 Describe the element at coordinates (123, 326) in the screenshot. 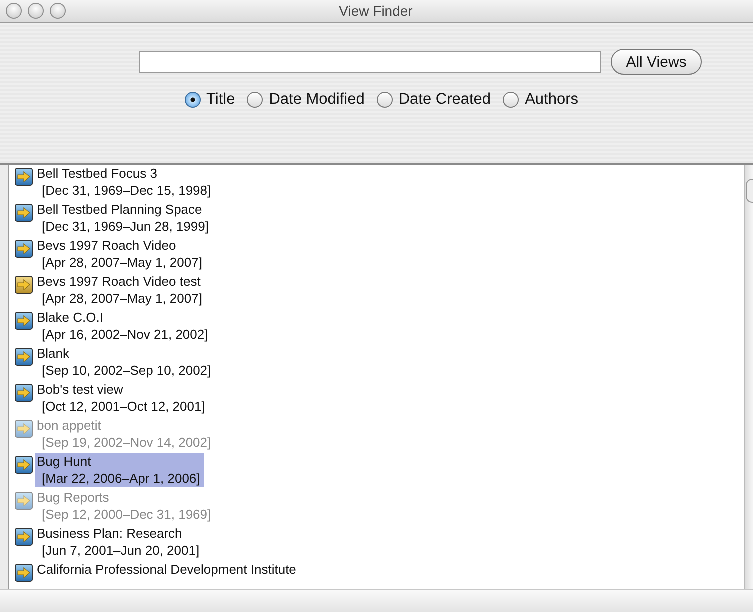

I see `view-item: Blake C.O.I [Apr 16, 2002–Nov 21, 2002]` at that location.